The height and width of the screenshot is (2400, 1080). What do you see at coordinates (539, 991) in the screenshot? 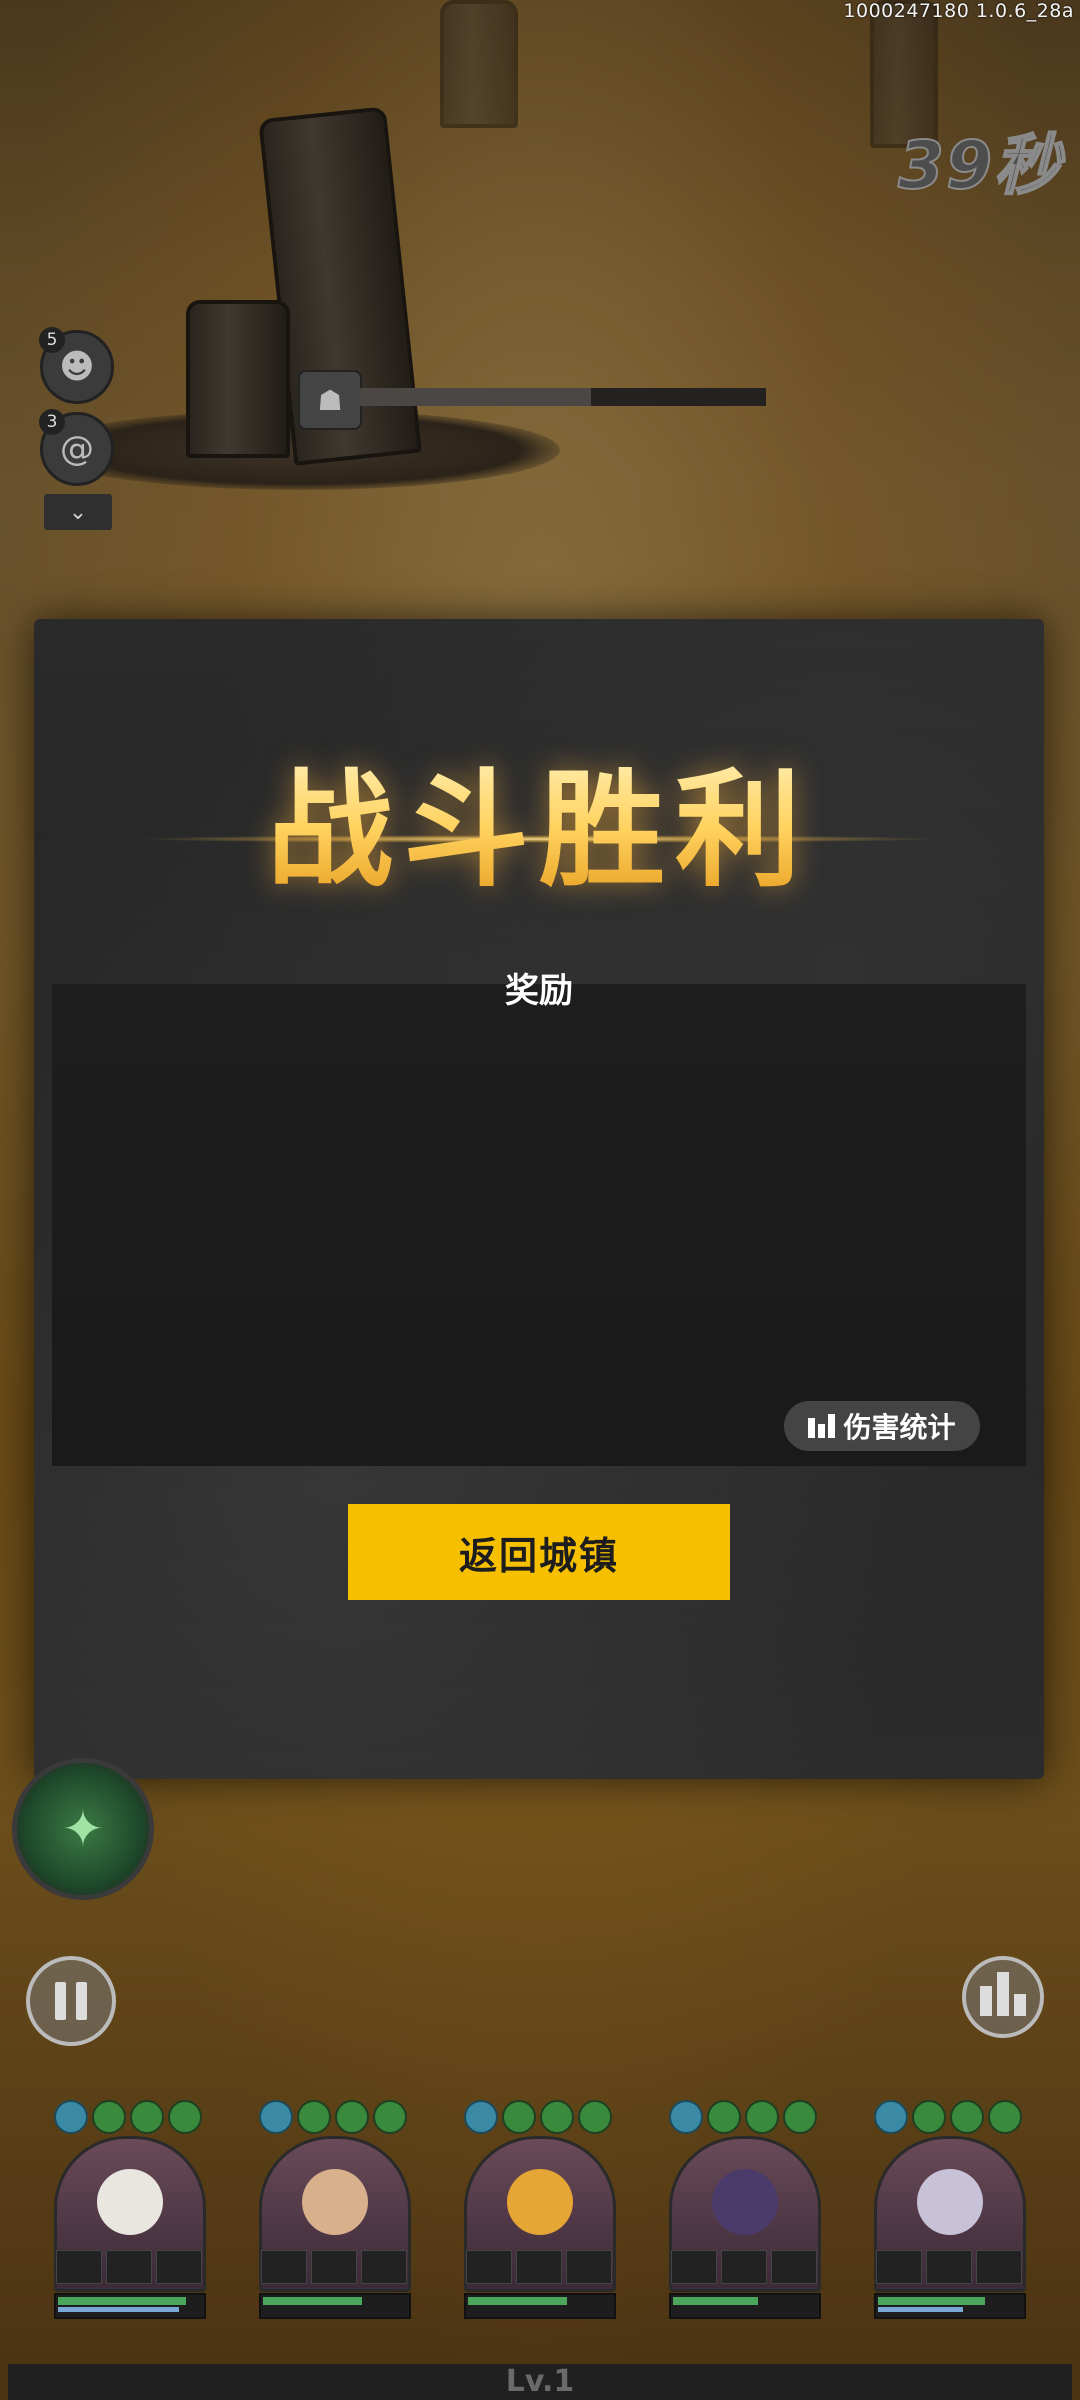
I see `reward-label: 奖励` at bounding box center [539, 991].